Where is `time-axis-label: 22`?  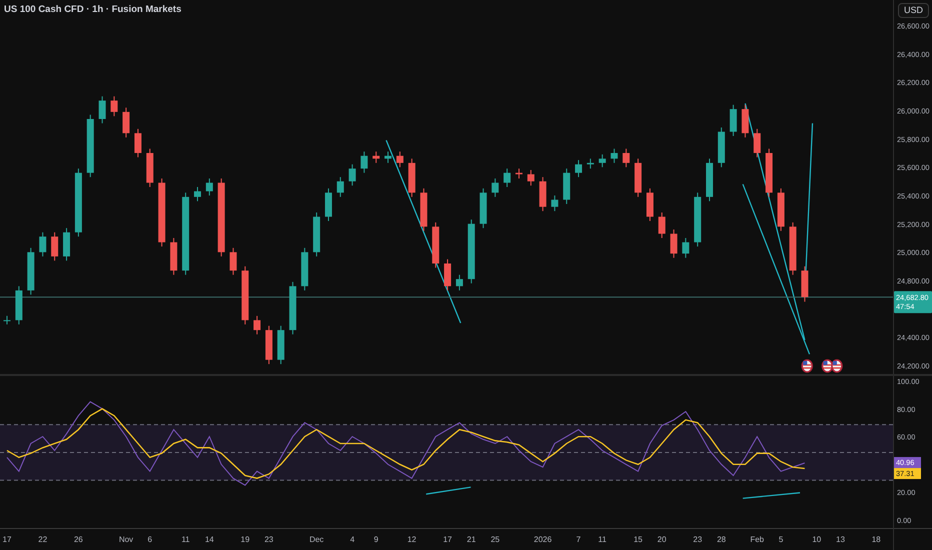 time-axis-label: 22 is located at coordinates (43, 539).